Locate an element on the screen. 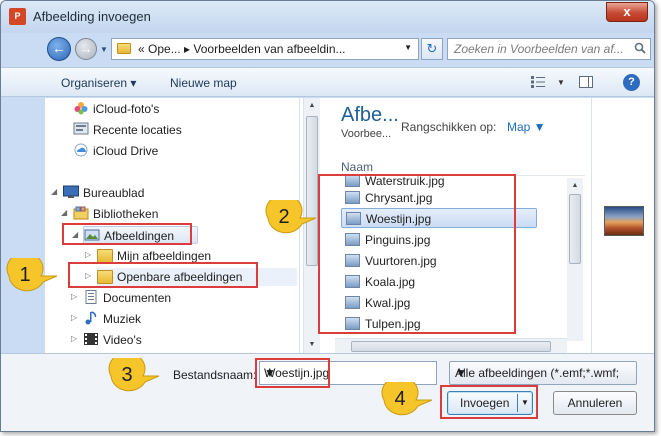  search-icon is located at coordinates (640, 48).